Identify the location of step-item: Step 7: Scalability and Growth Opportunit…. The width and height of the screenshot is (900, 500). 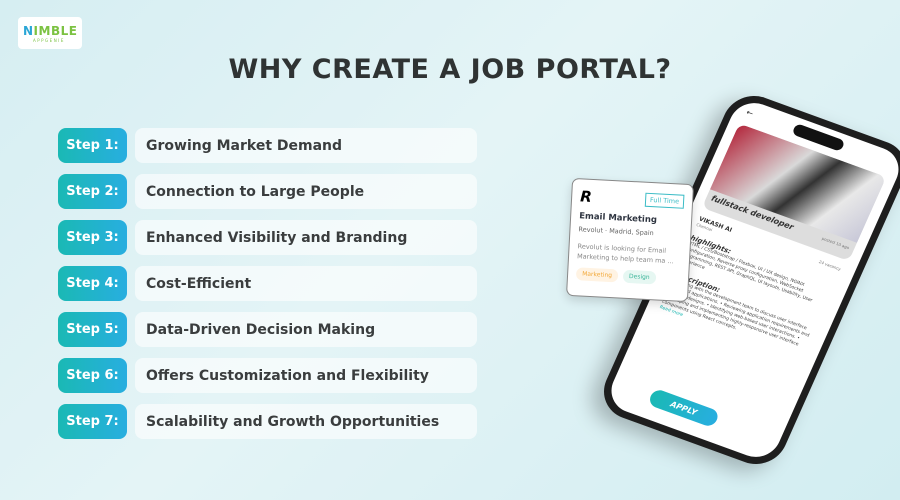
(267, 421).